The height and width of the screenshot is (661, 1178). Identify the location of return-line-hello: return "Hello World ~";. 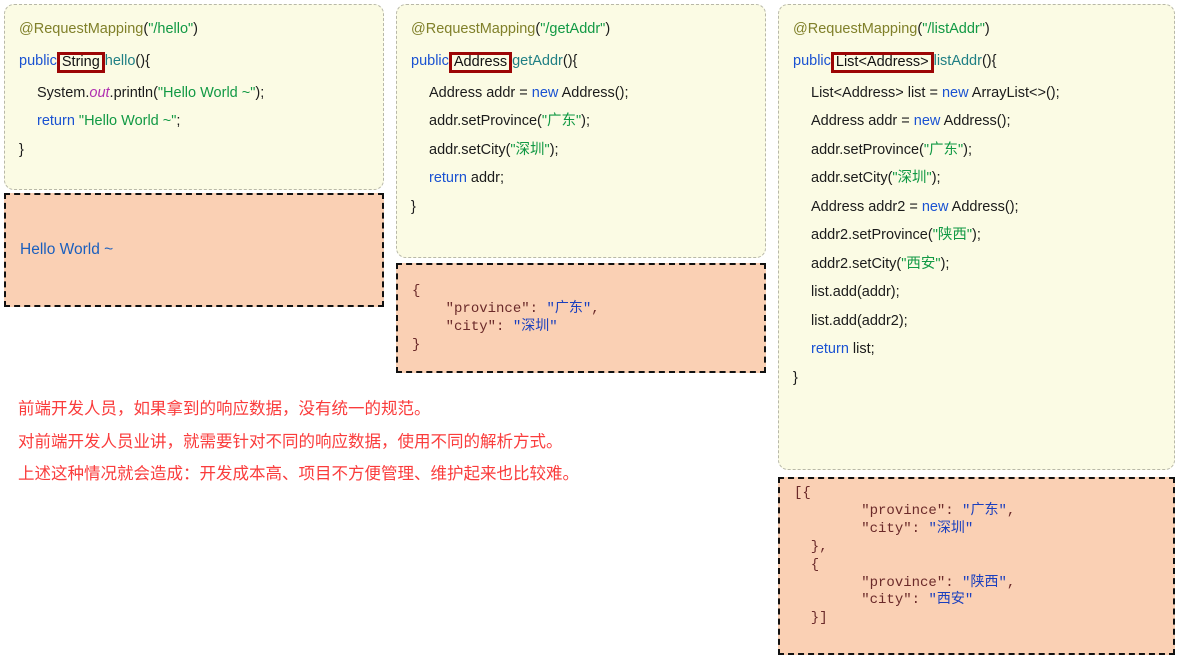
(194, 121).